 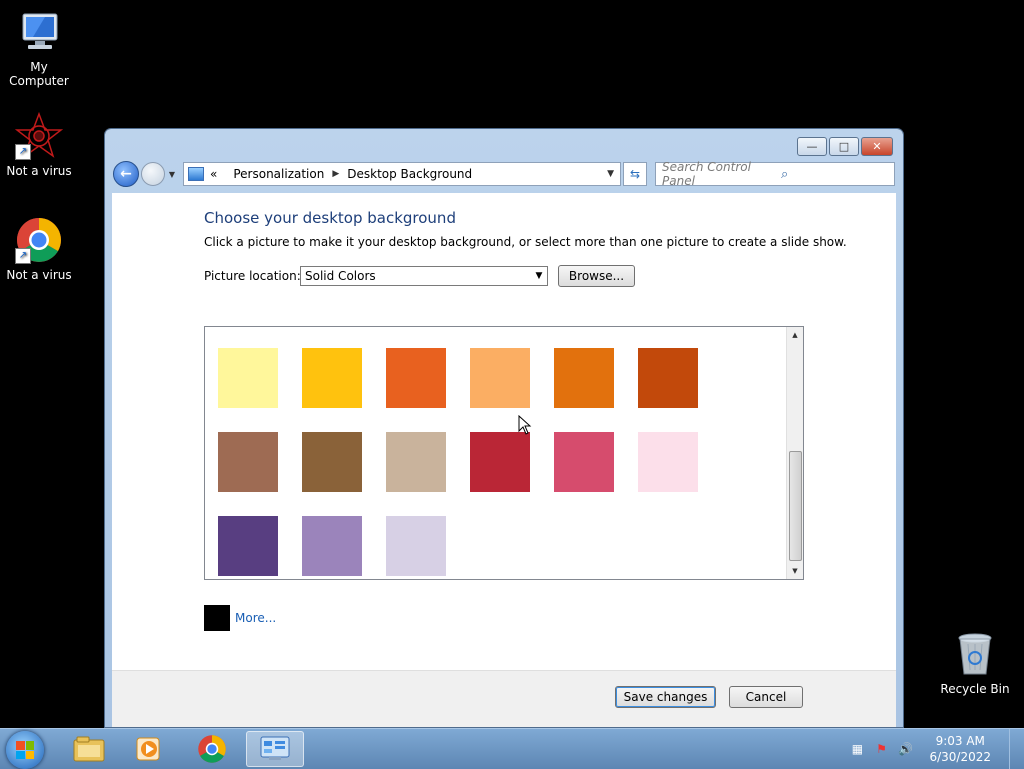 I want to click on search-input: Search Control Panel ⌕, so click(x=775, y=174).